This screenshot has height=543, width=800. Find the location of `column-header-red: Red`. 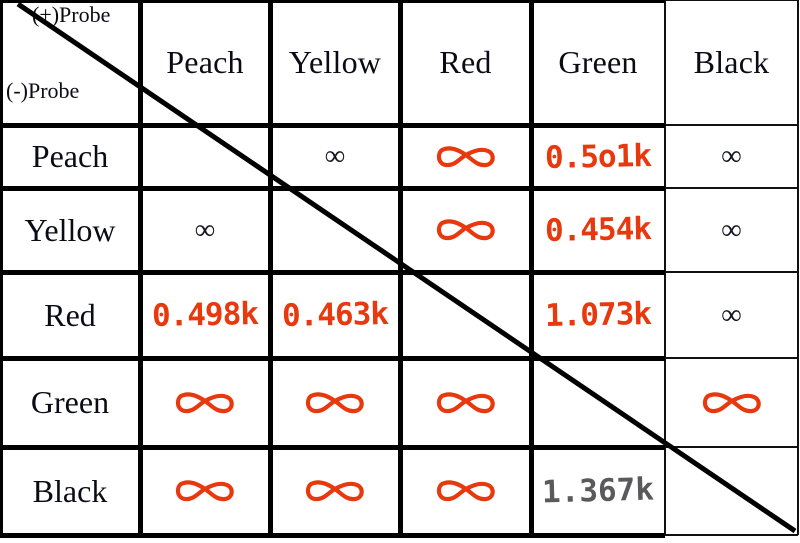

column-header-red: Red is located at coordinates (465, 62).